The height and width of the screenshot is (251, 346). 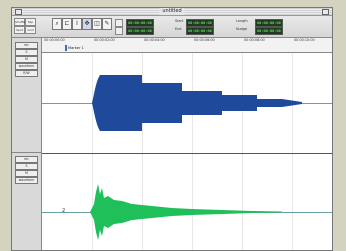 I want to click on selector-tool-icon: I, so click(x=77, y=24).